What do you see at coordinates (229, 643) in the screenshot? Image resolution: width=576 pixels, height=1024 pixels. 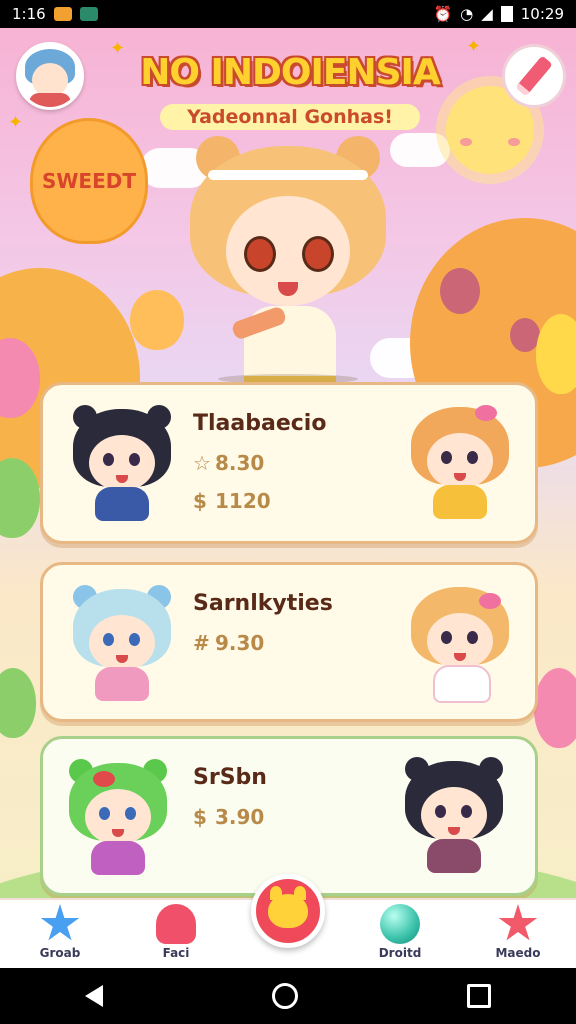 I see `card-stat: #9.30` at bounding box center [229, 643].